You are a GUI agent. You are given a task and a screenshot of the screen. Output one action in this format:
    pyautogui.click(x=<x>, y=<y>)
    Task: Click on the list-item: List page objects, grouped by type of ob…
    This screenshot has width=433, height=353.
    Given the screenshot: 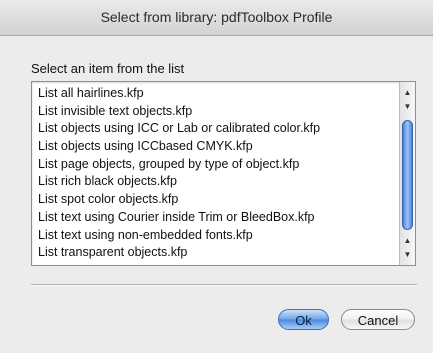 What is the action you would take?
    pyautogui.click(x=215, y=165)
    